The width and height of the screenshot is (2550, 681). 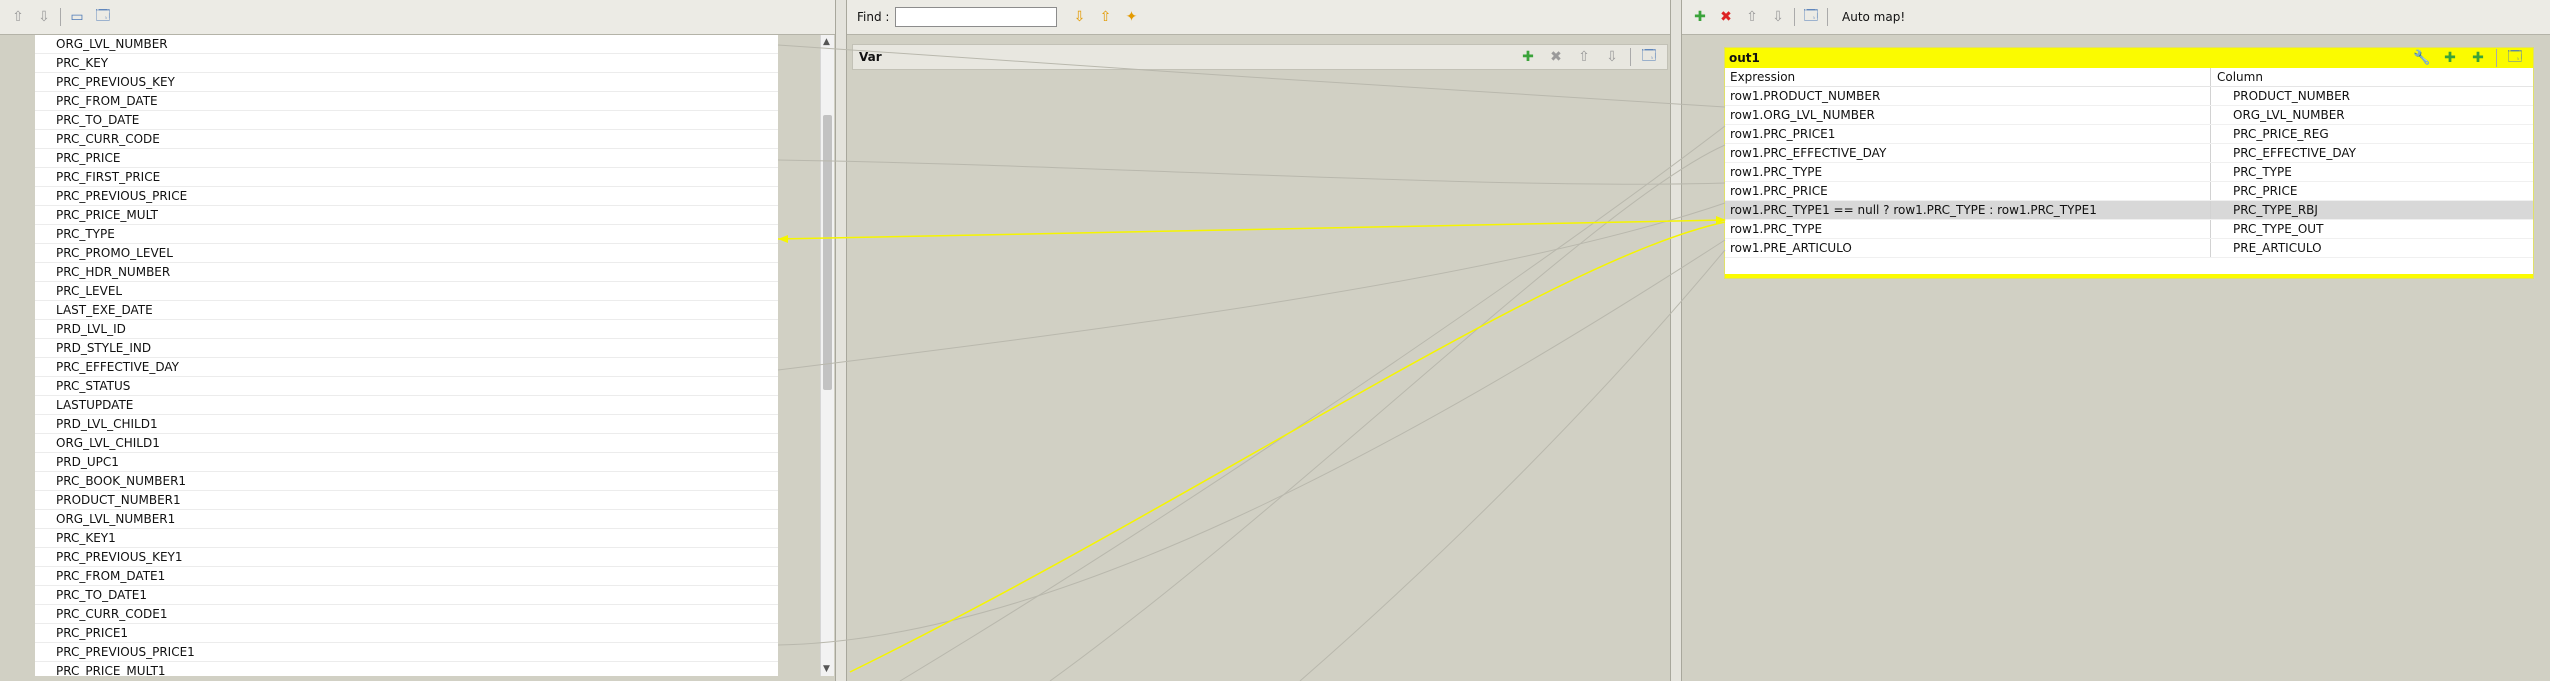 What do you see at coordinates (2478, 58) in the screenshot?
I see `add-filter-icon: ✚` at bounding box center [2478, 58].